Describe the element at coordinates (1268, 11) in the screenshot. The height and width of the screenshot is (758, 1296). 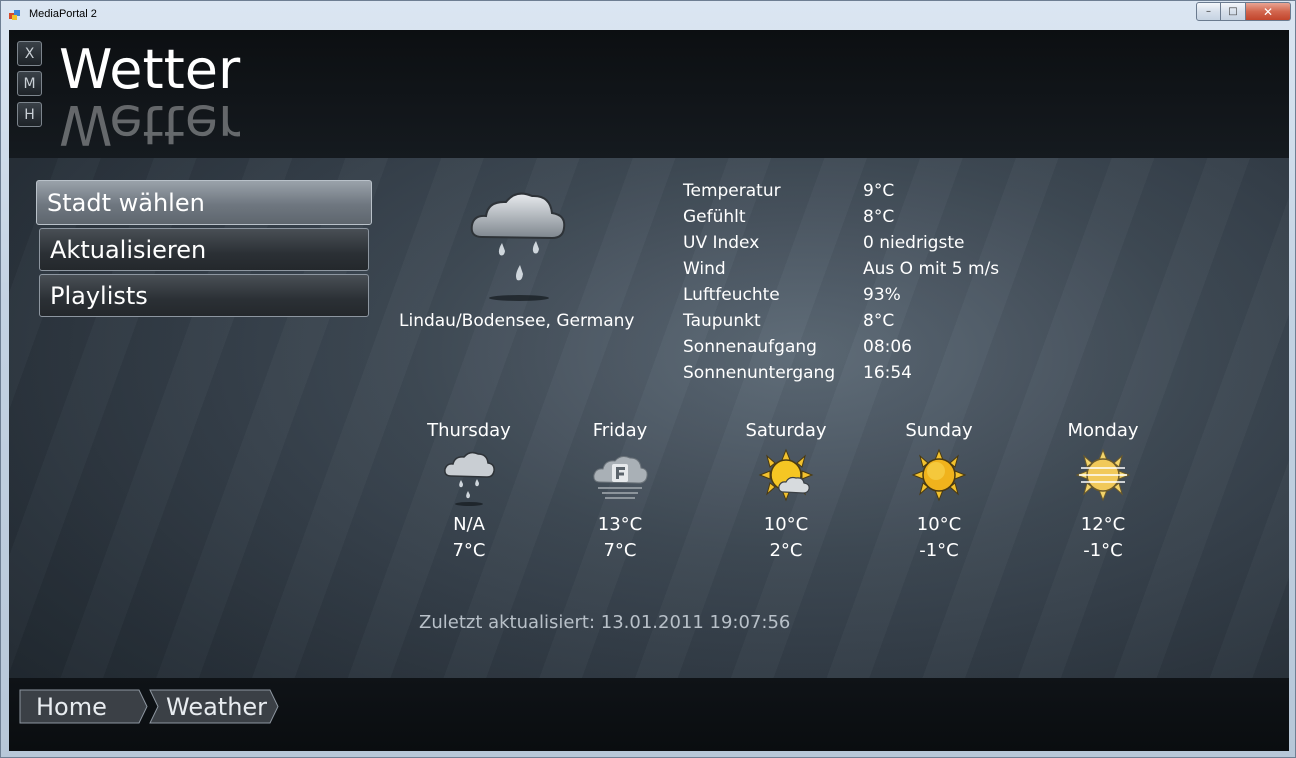
I see `close-window-button: ✕` at that location.